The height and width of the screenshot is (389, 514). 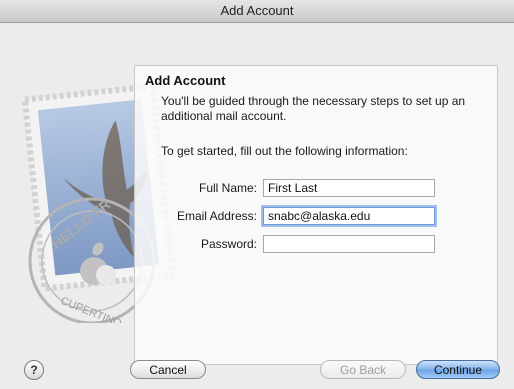 I want to click on window-title: Add Account, so click(x=257, y=10).